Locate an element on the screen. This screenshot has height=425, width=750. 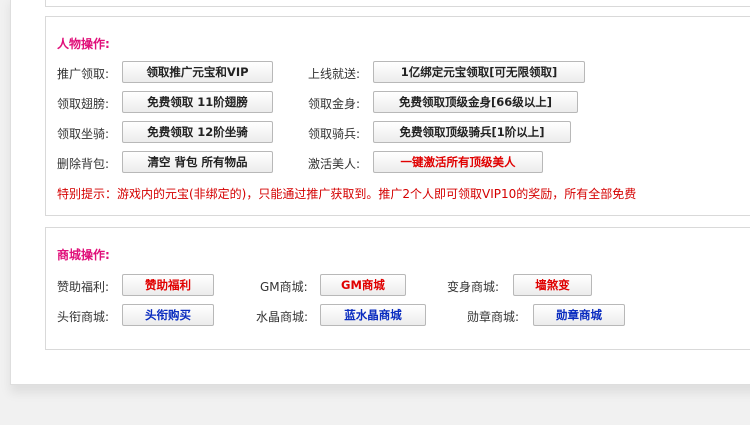
label-activate-beauty: 激活美人: is located at coordinates (334, 164).